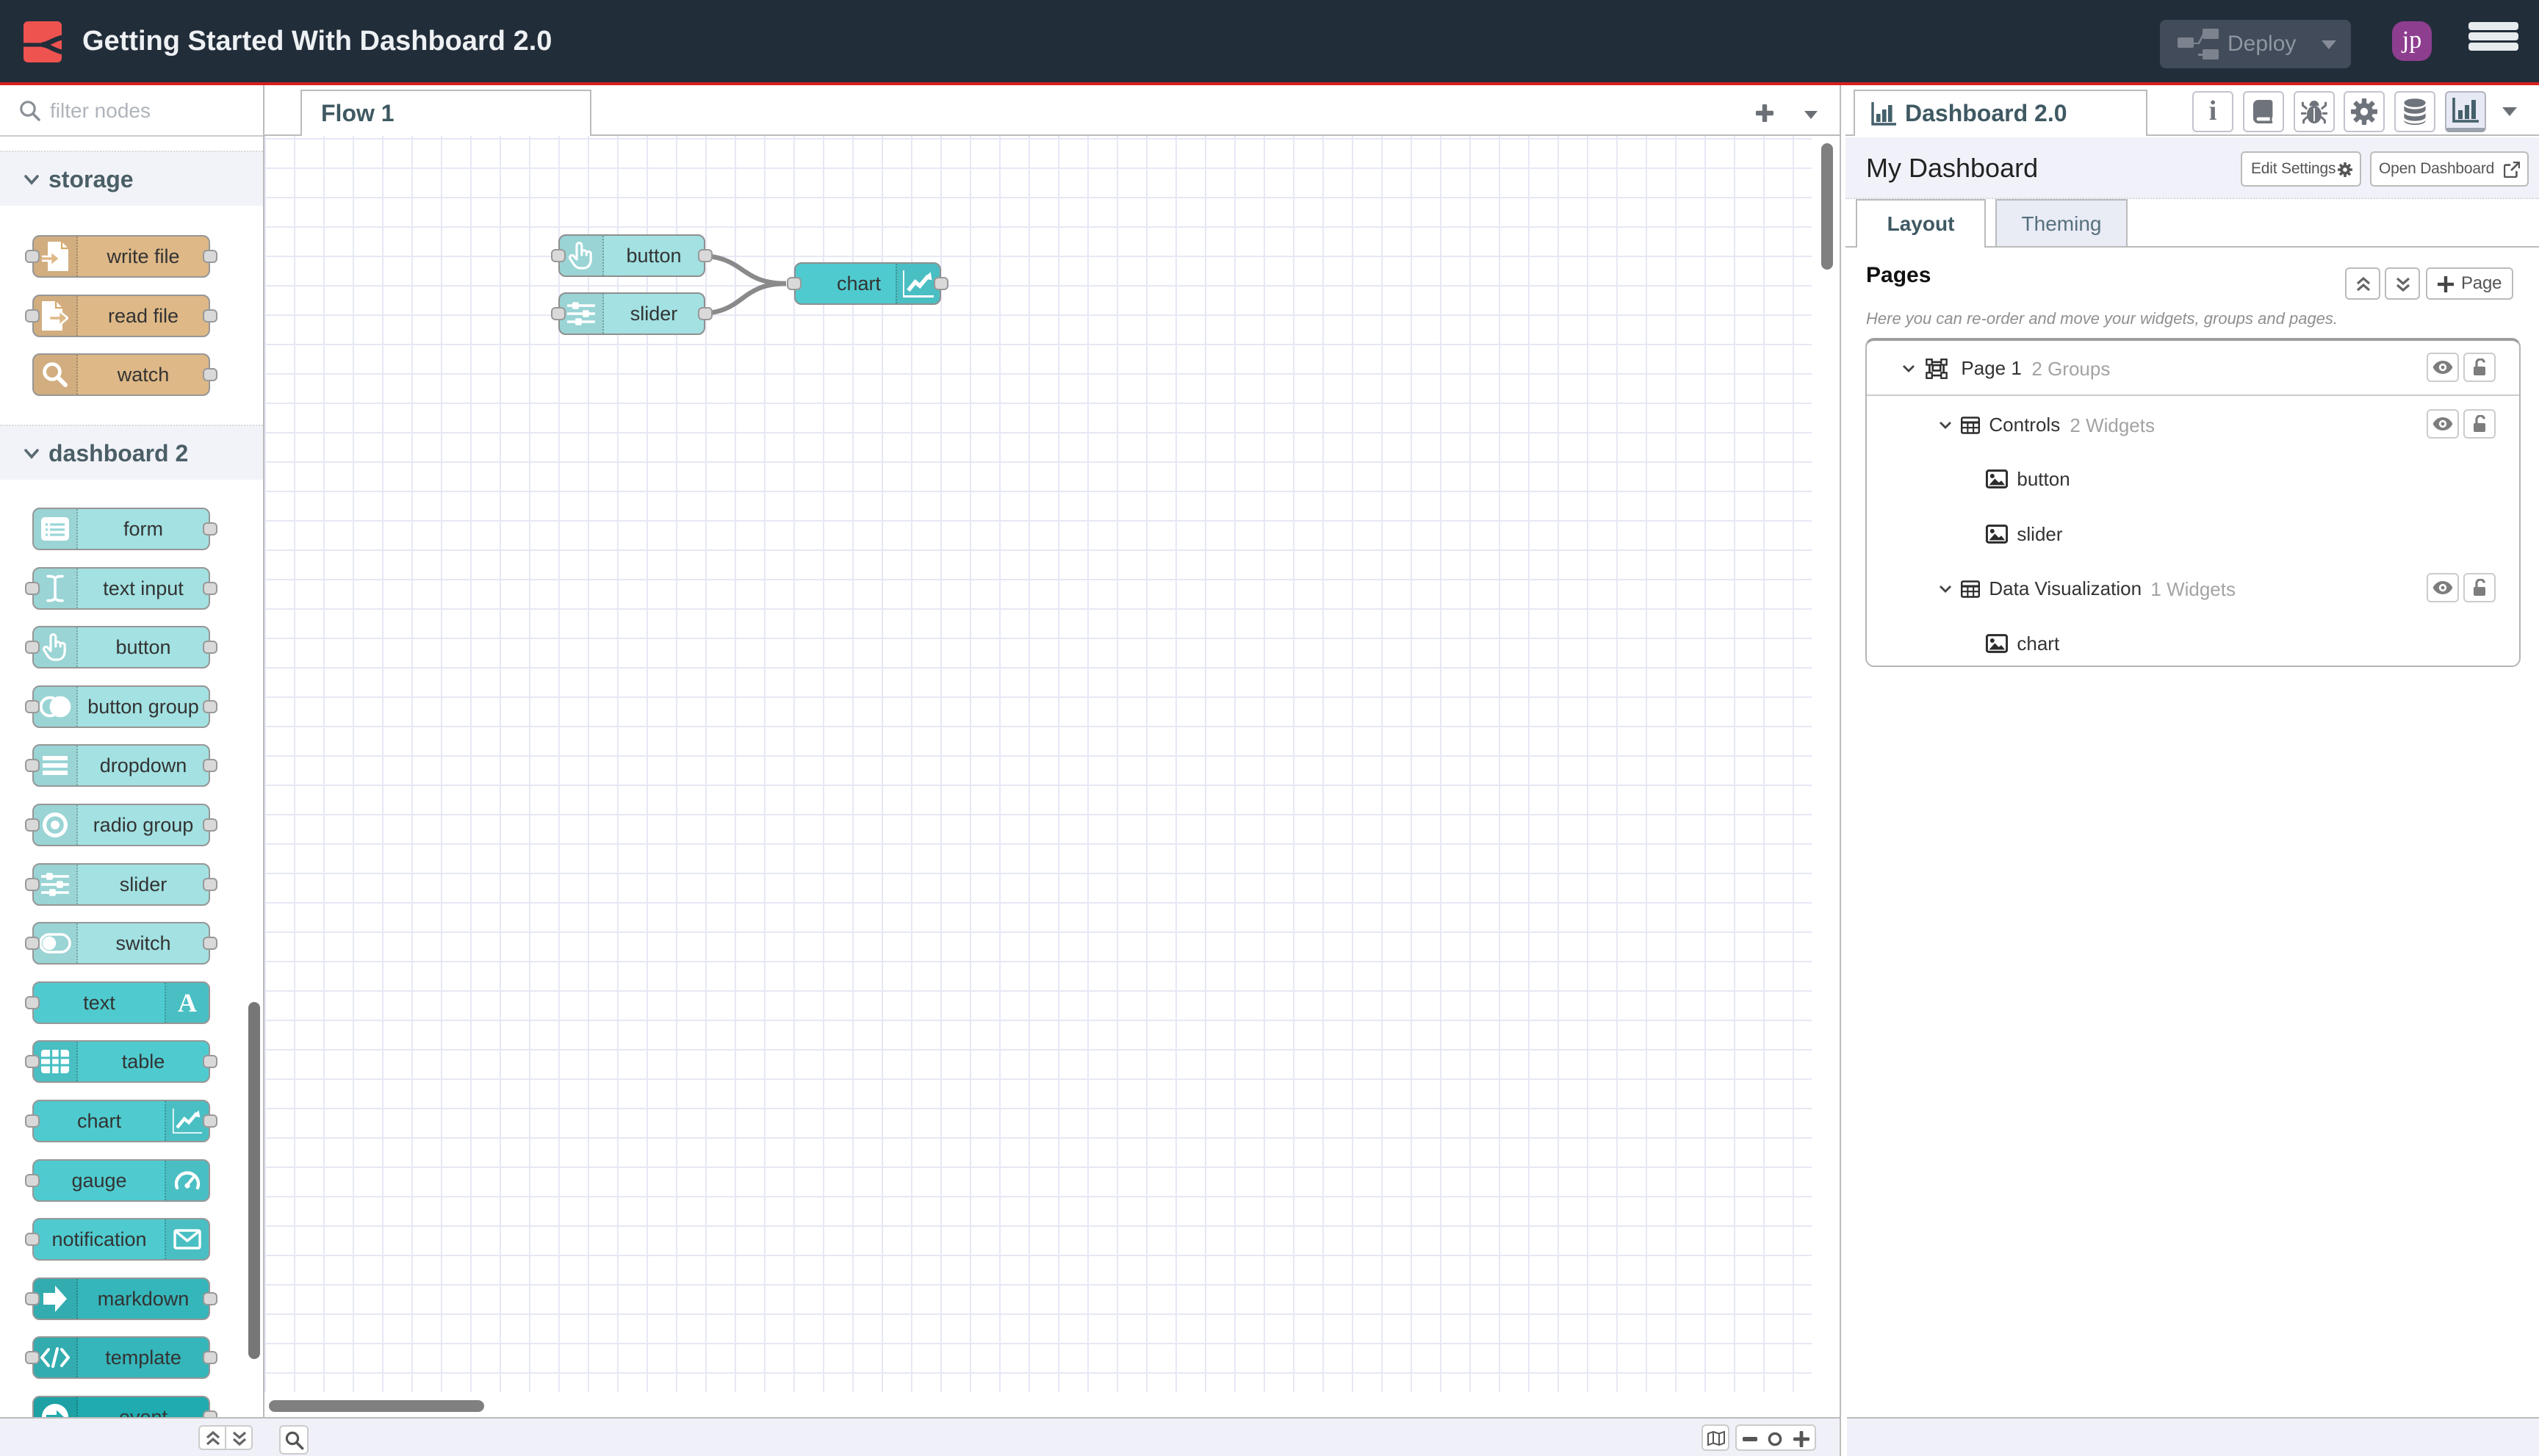  What do you see at coordinates (187, 1002) in the screenshot?
I see `svg-text: A` at bounding box center [187, 1002].